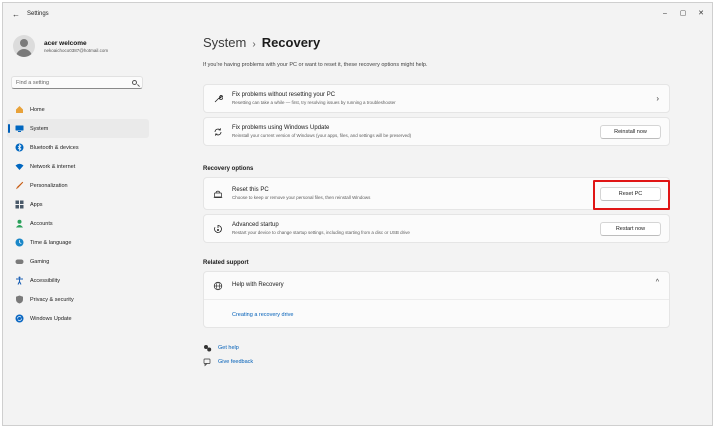  I want to click on sidebar-item-label: Apps, so click(36, 204).